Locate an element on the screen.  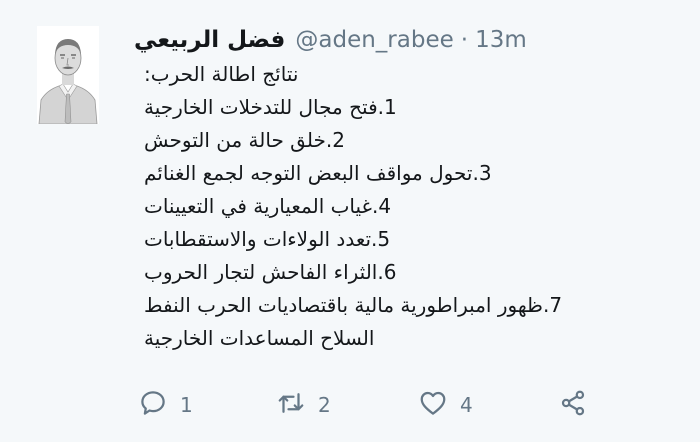
share-icon is located at coordinates (573, 405).